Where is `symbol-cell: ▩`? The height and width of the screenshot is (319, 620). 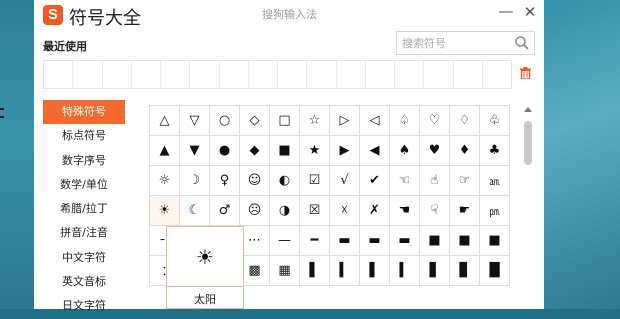
symbol-cell: ▩ is located at coordinates (255, 271).